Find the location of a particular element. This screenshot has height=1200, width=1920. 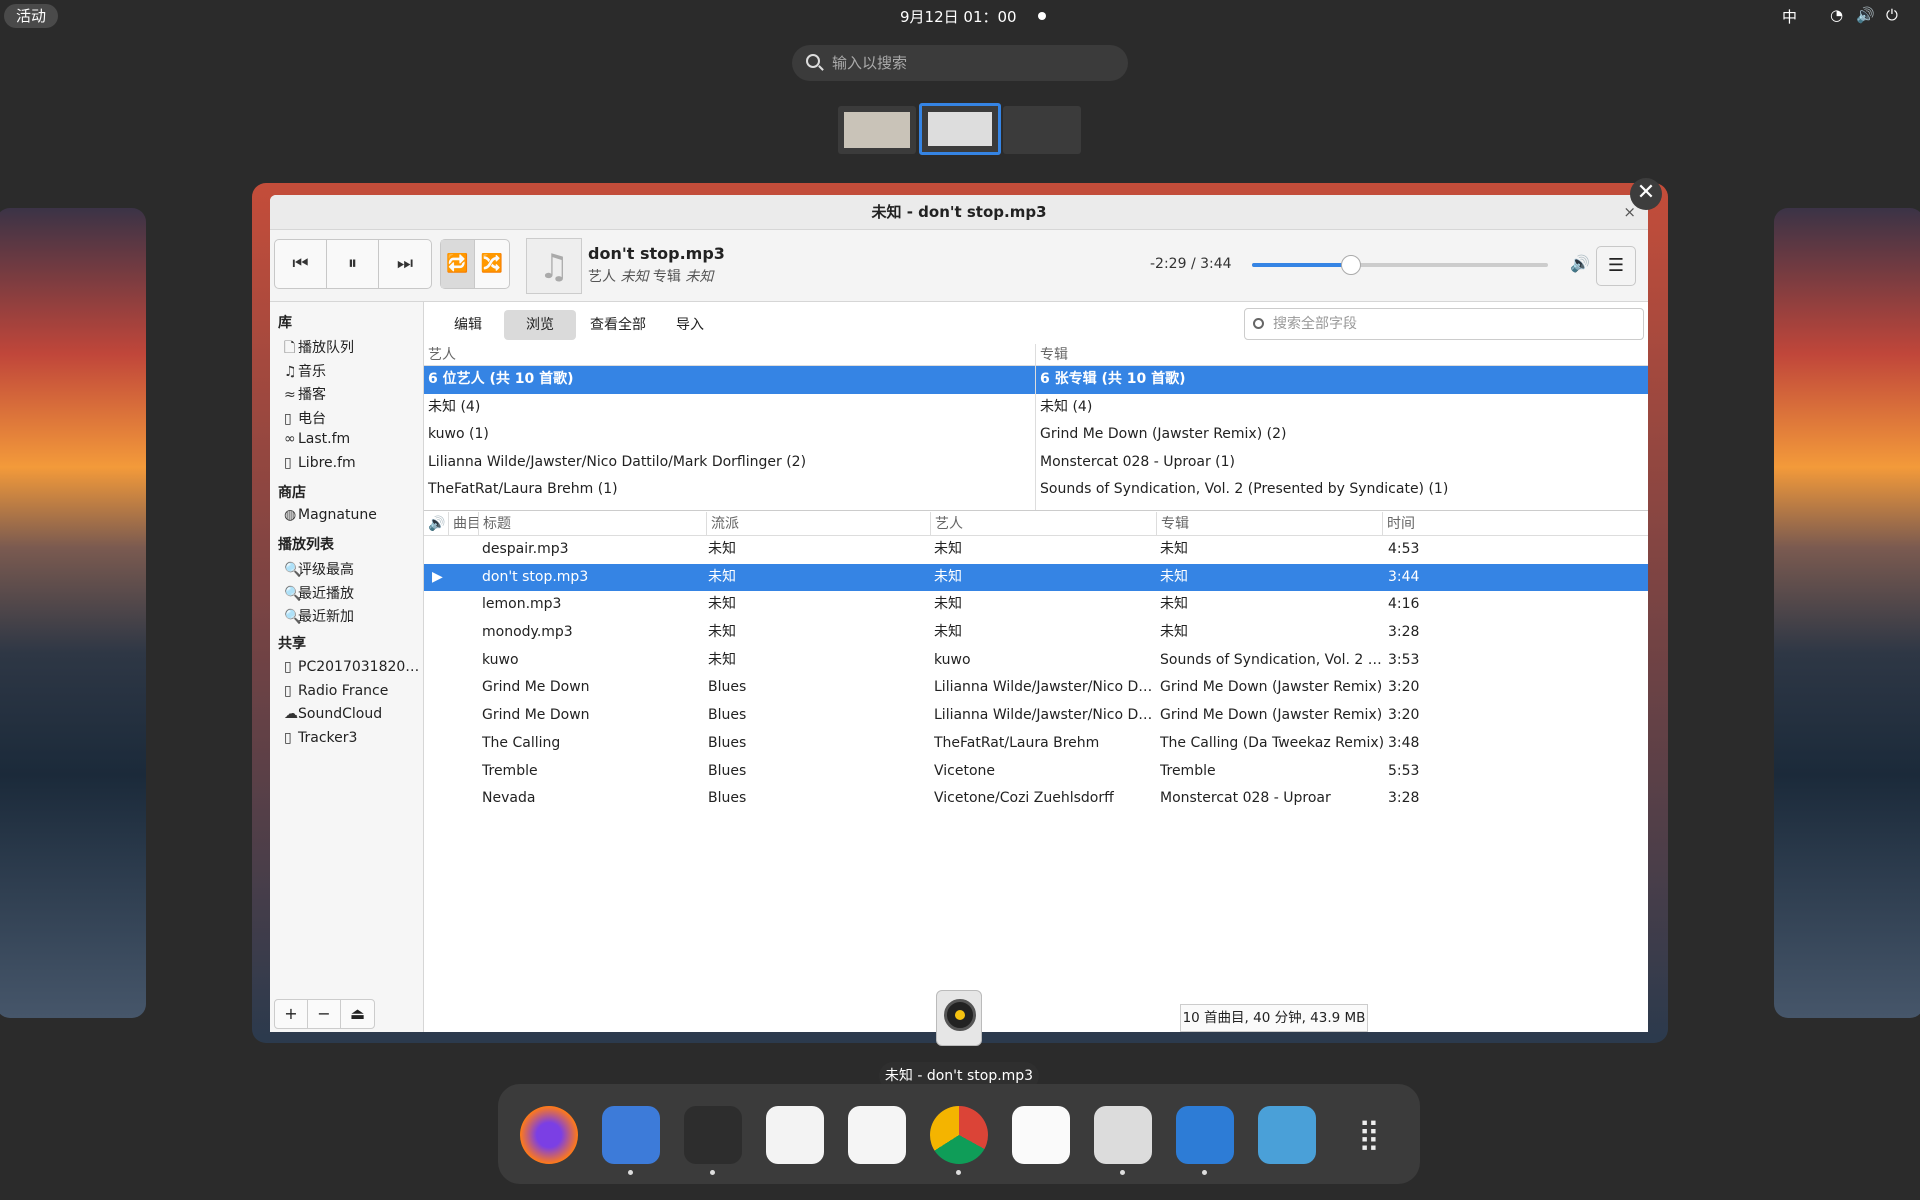

pause-button: ⏸ is located at coordinates (353, 264).